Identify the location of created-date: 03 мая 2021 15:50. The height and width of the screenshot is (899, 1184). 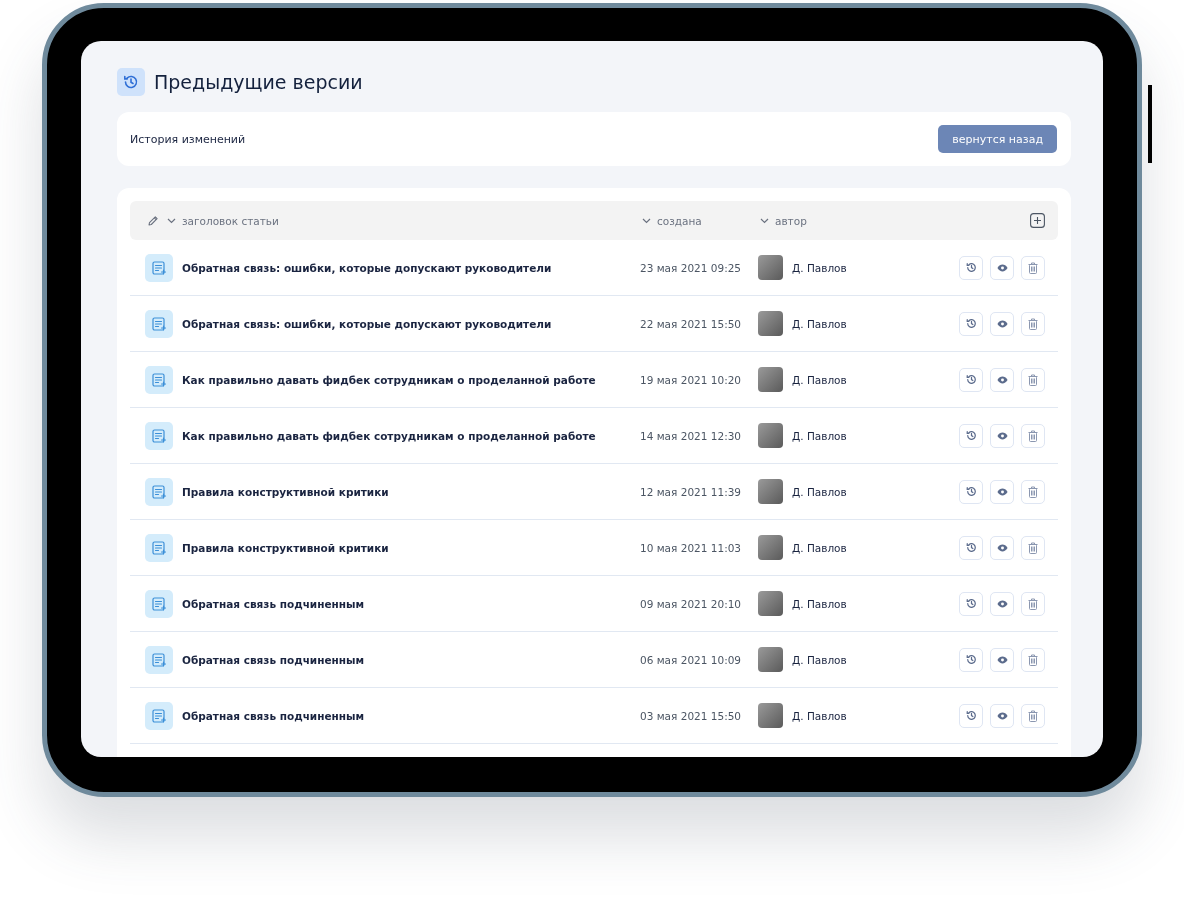
(691, 715).